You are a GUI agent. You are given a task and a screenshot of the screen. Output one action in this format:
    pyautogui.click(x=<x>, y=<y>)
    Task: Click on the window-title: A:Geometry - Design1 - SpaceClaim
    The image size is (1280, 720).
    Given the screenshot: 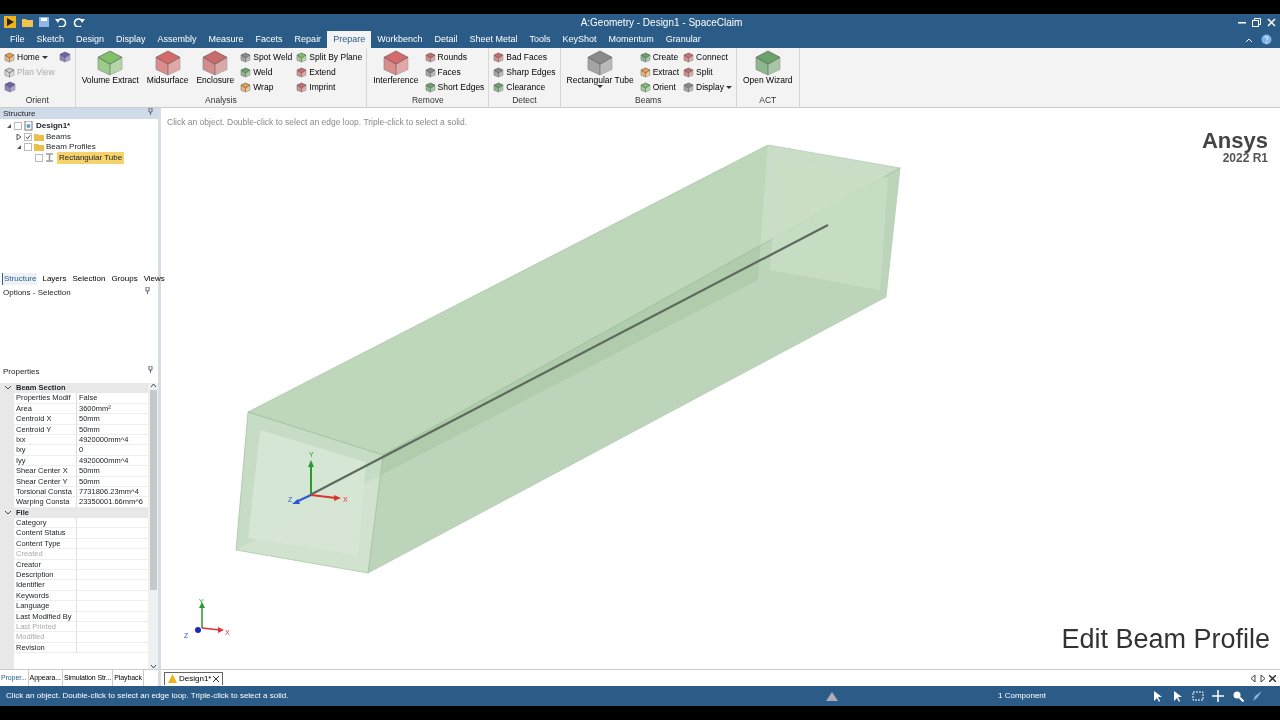 What is the action you would take?
    pyautogui.click(x=661, y=22)
    